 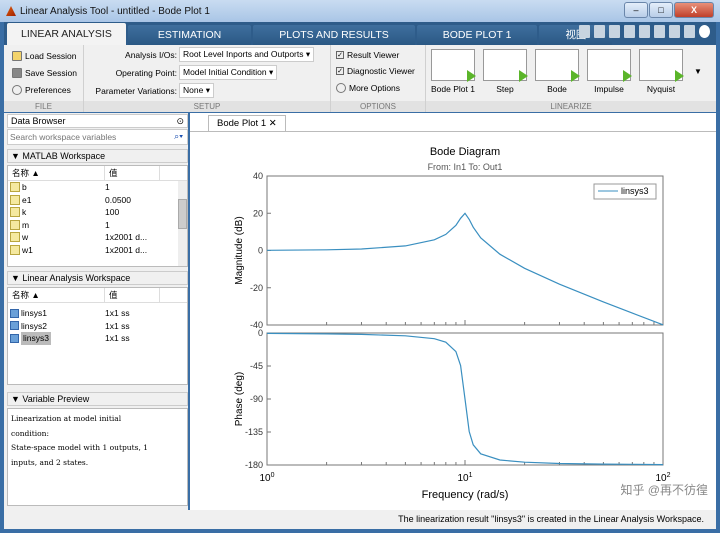 I want to click on analysis-ios-label: Analysis I/Os:, so click(x=151, y=55).